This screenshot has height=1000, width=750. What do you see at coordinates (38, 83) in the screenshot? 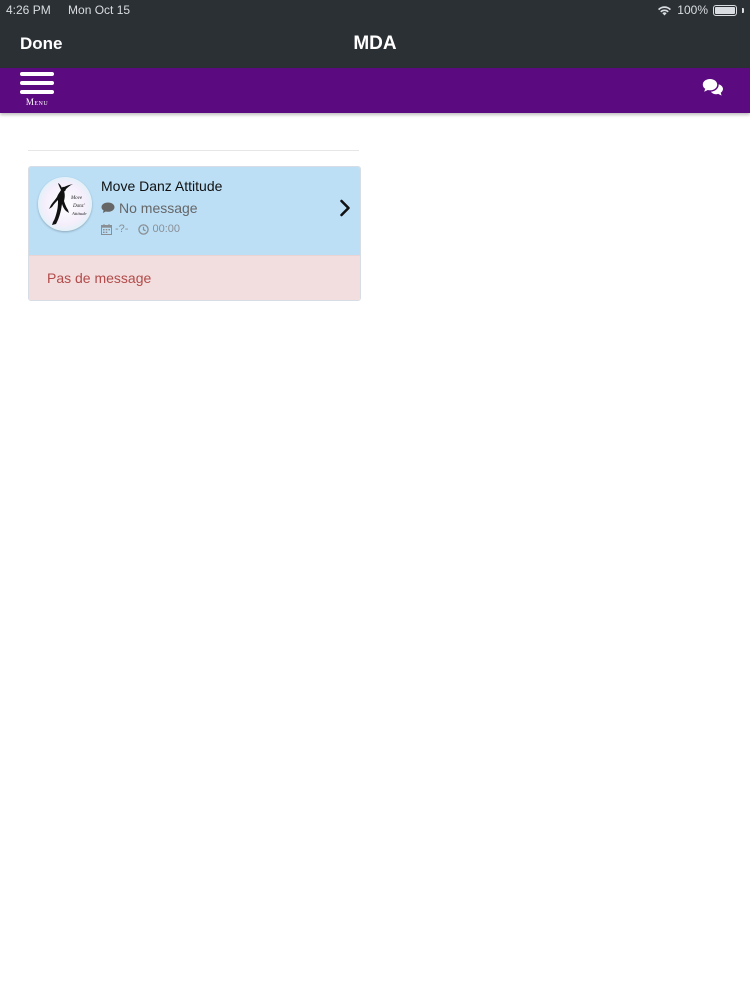
I see `hamburger-menu-icon` at bounding box center [38, 83].